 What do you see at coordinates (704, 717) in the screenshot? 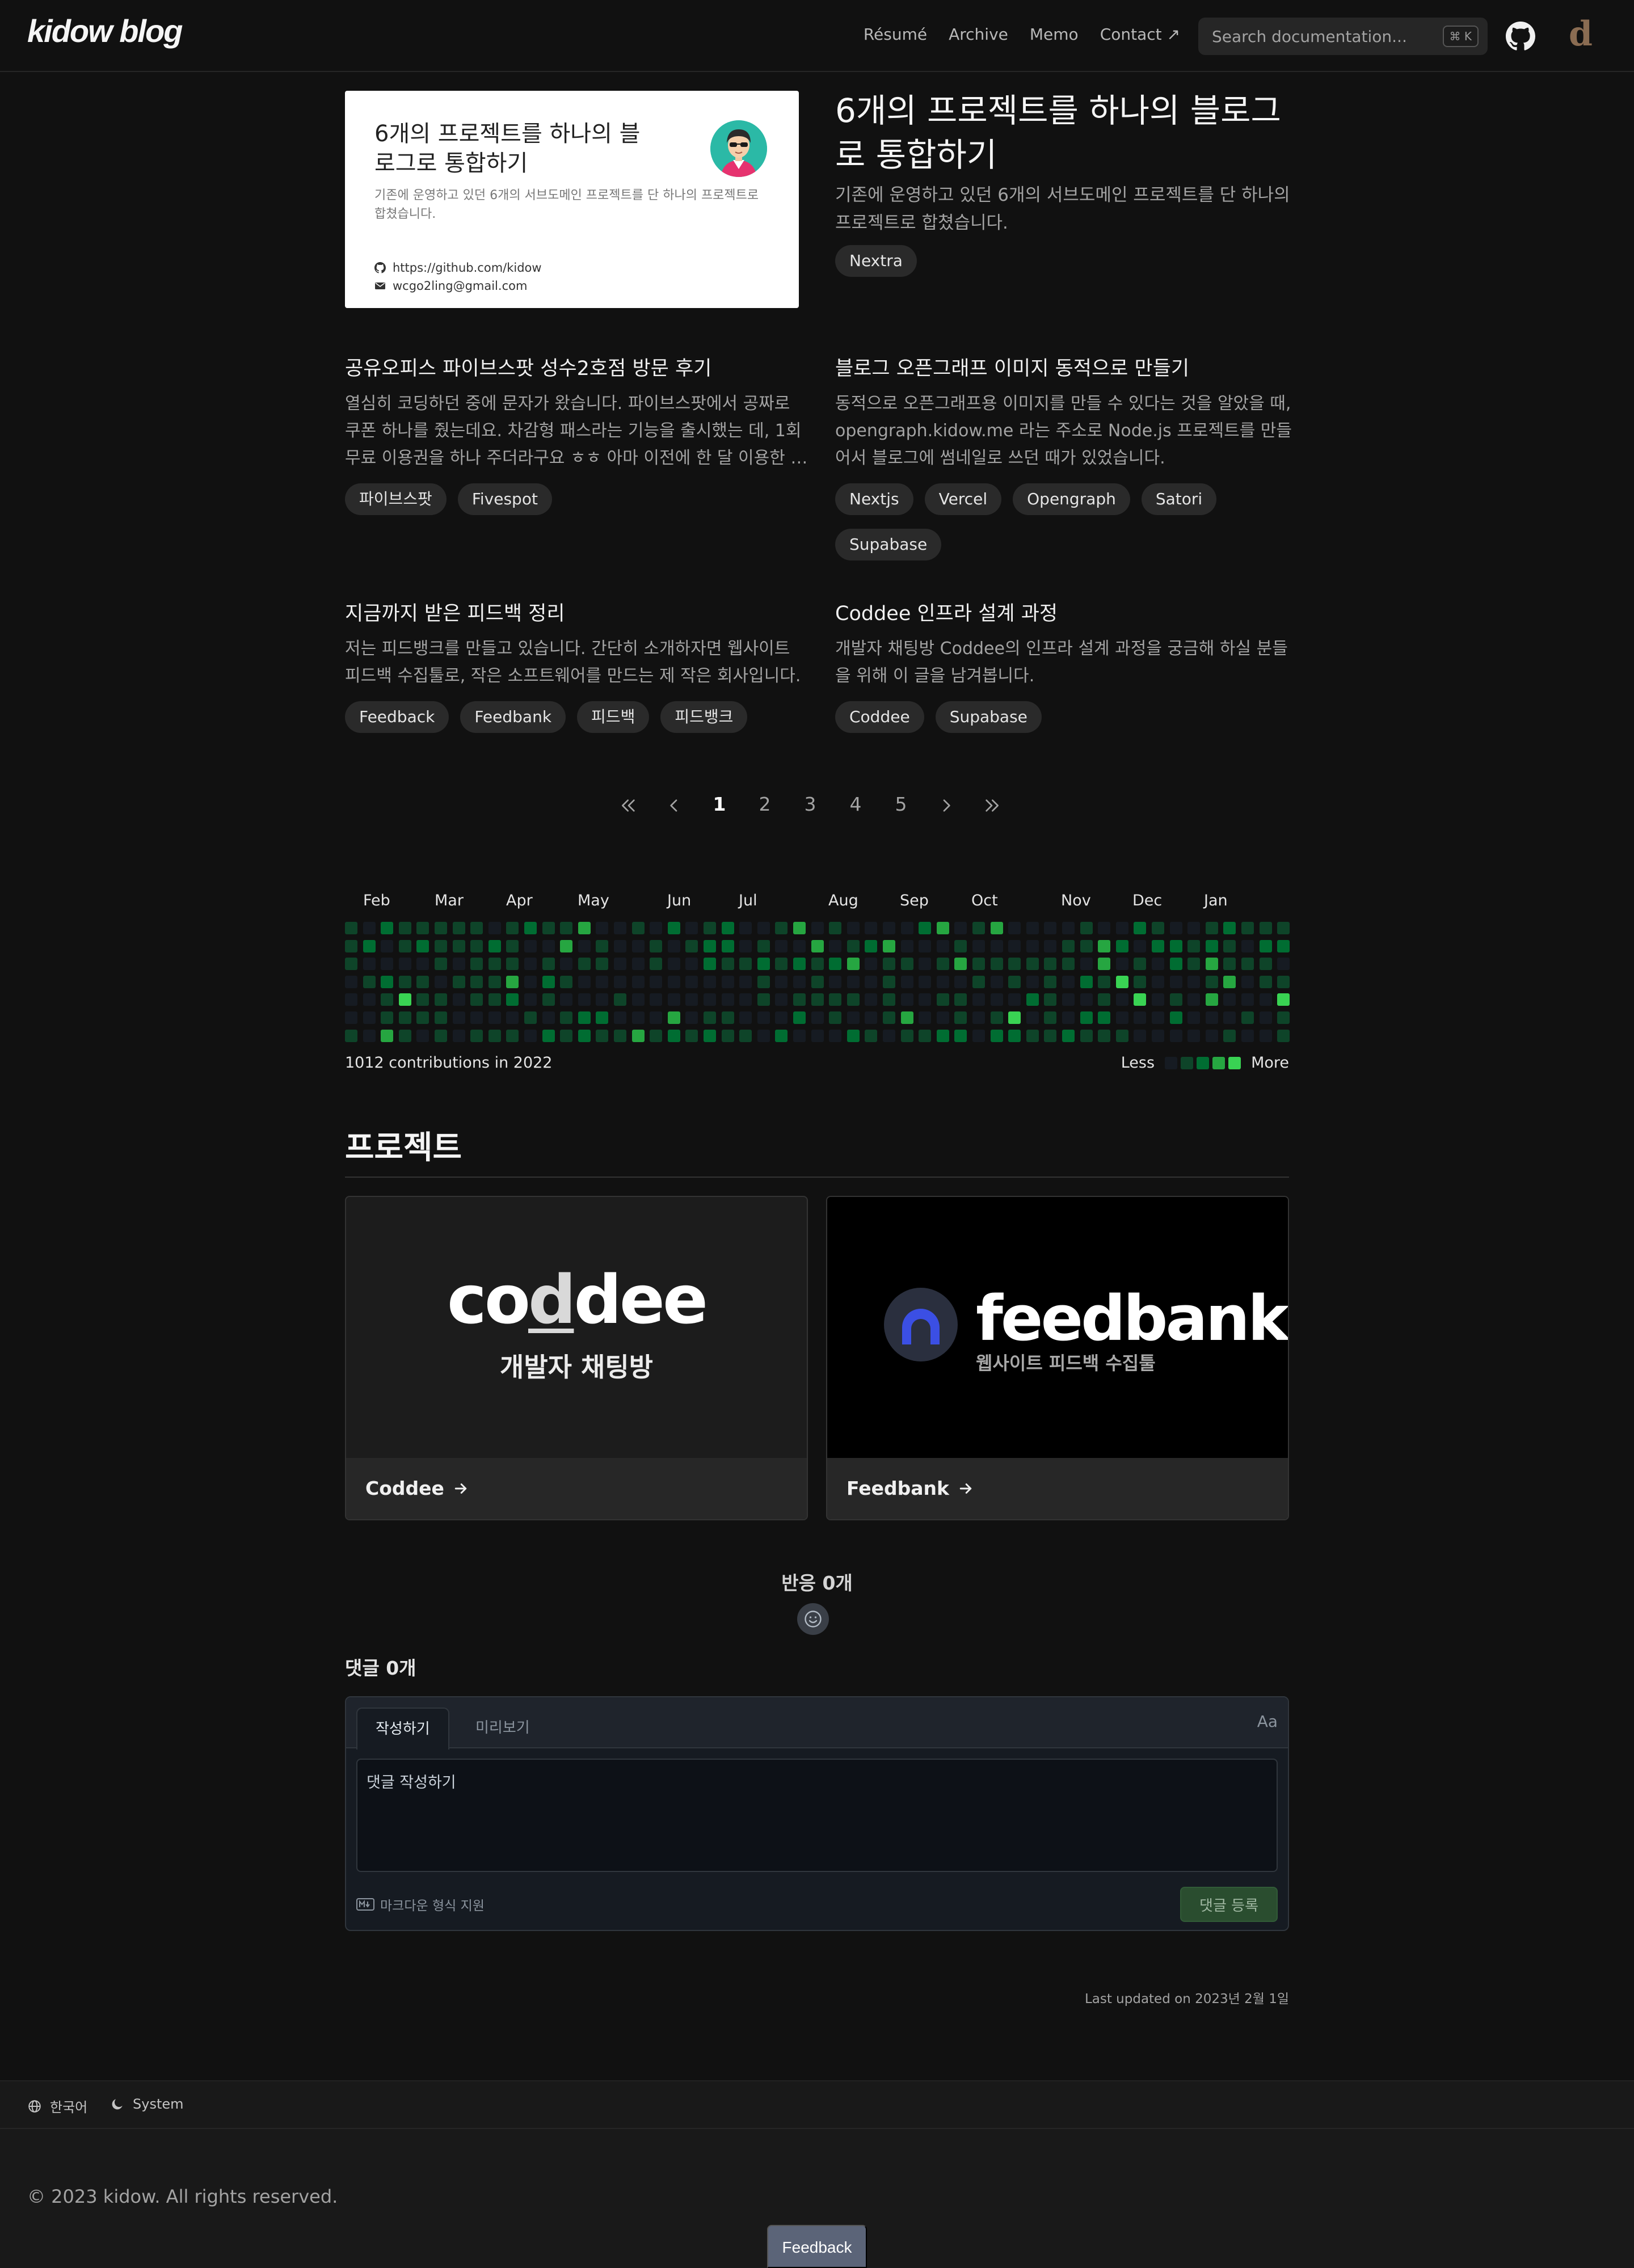
I see `tag: 피드뱅크` at bounding box center [704, 717].